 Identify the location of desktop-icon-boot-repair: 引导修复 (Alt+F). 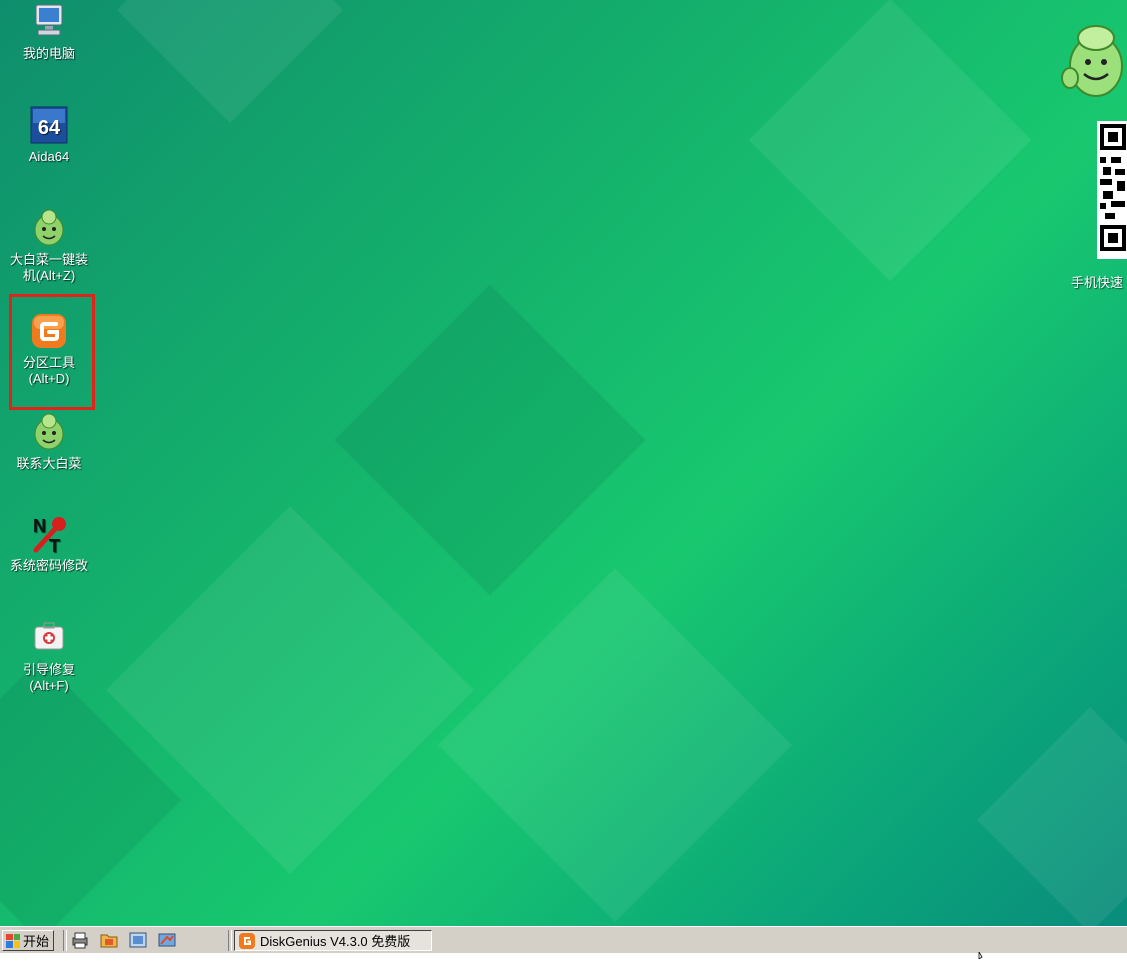
(49, 656).